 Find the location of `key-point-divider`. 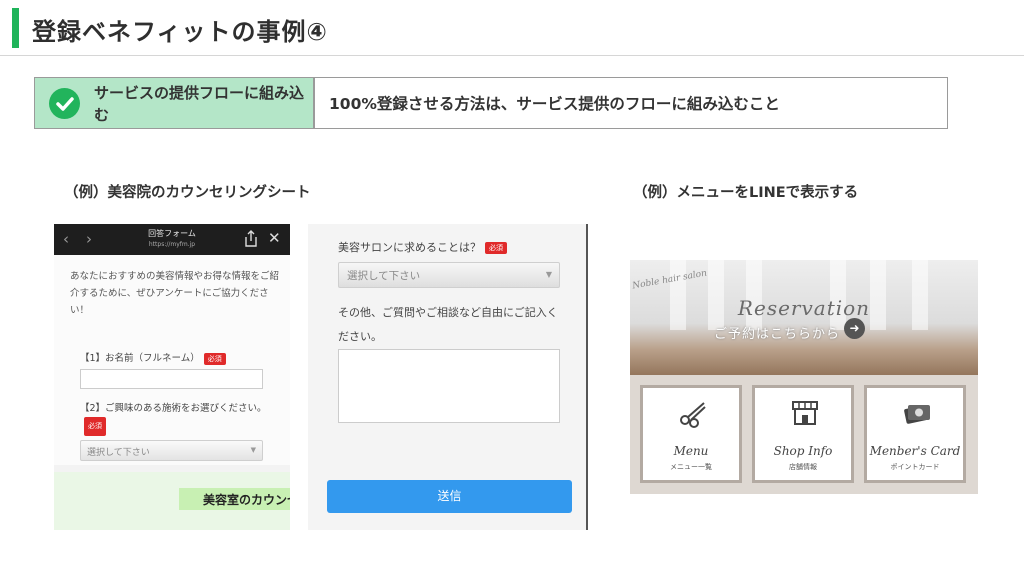

key-point-divider is located at coordinates (314, 103).